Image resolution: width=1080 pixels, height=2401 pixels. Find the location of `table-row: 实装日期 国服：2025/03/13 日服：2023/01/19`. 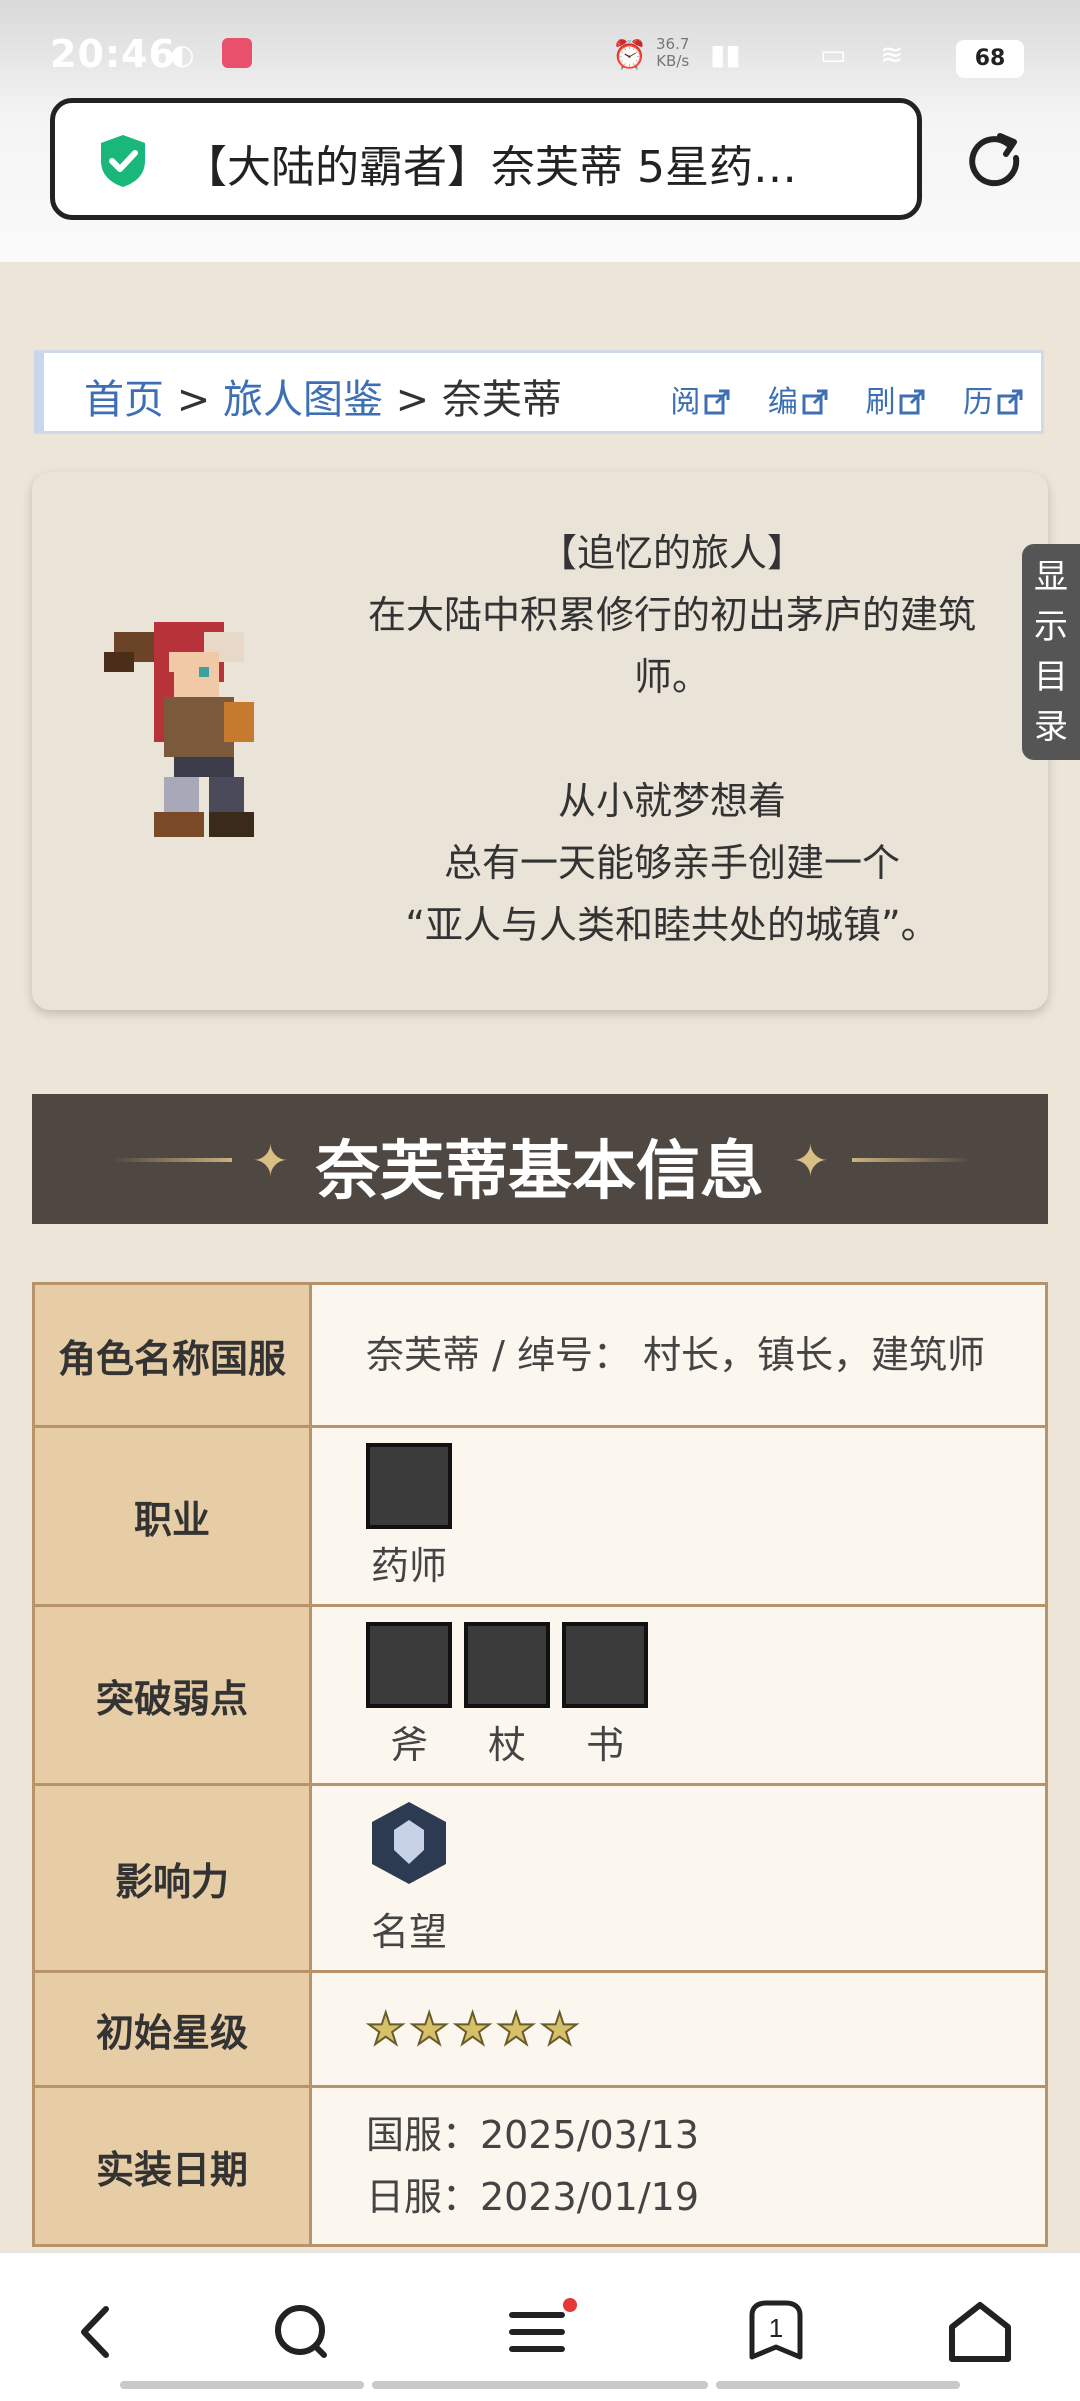

table-row: 实装日期 国服：2025/03/13 日服：2023/01/19 is located at coordinates (540, 2166).